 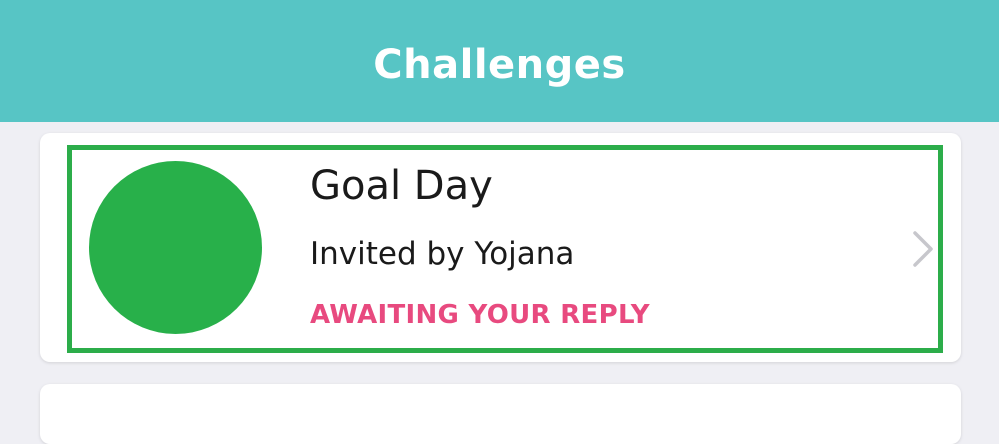 What do you see at coordinates (442, 254) in the screenshot?
I see `challenge-invited-by: Invited by Yojana` at bounding box center [442, 254].